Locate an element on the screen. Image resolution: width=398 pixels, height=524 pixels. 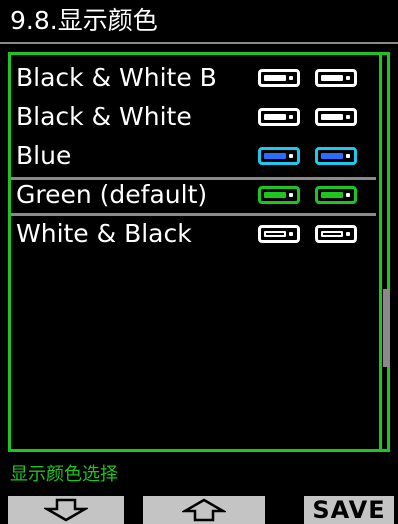
list-item: White & Black is located at coordinates (193, 235).